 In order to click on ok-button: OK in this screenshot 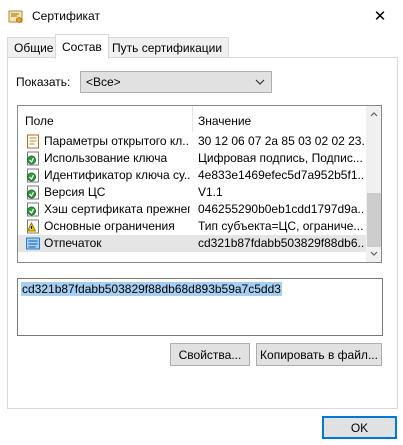, I will do `click(359, 427)`.